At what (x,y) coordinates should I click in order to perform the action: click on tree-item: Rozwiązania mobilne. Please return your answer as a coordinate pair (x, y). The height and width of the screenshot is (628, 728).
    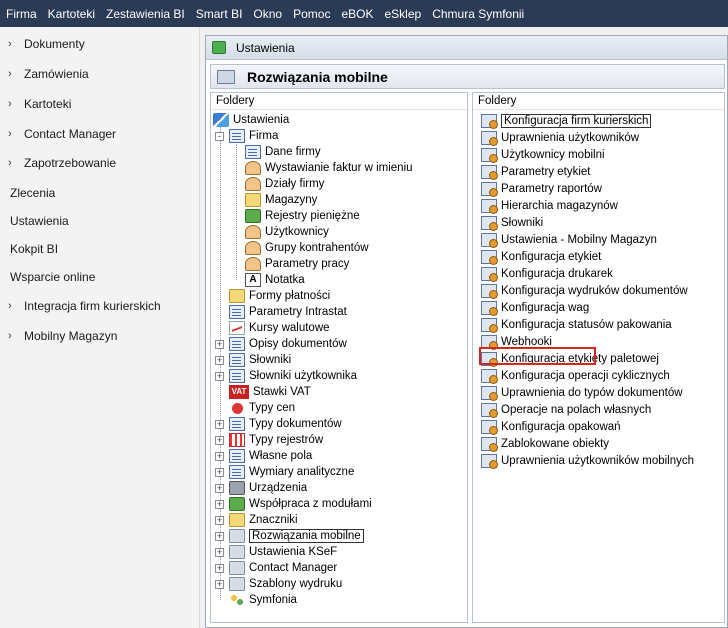
    Looking at the image, I should click on (296, 536).